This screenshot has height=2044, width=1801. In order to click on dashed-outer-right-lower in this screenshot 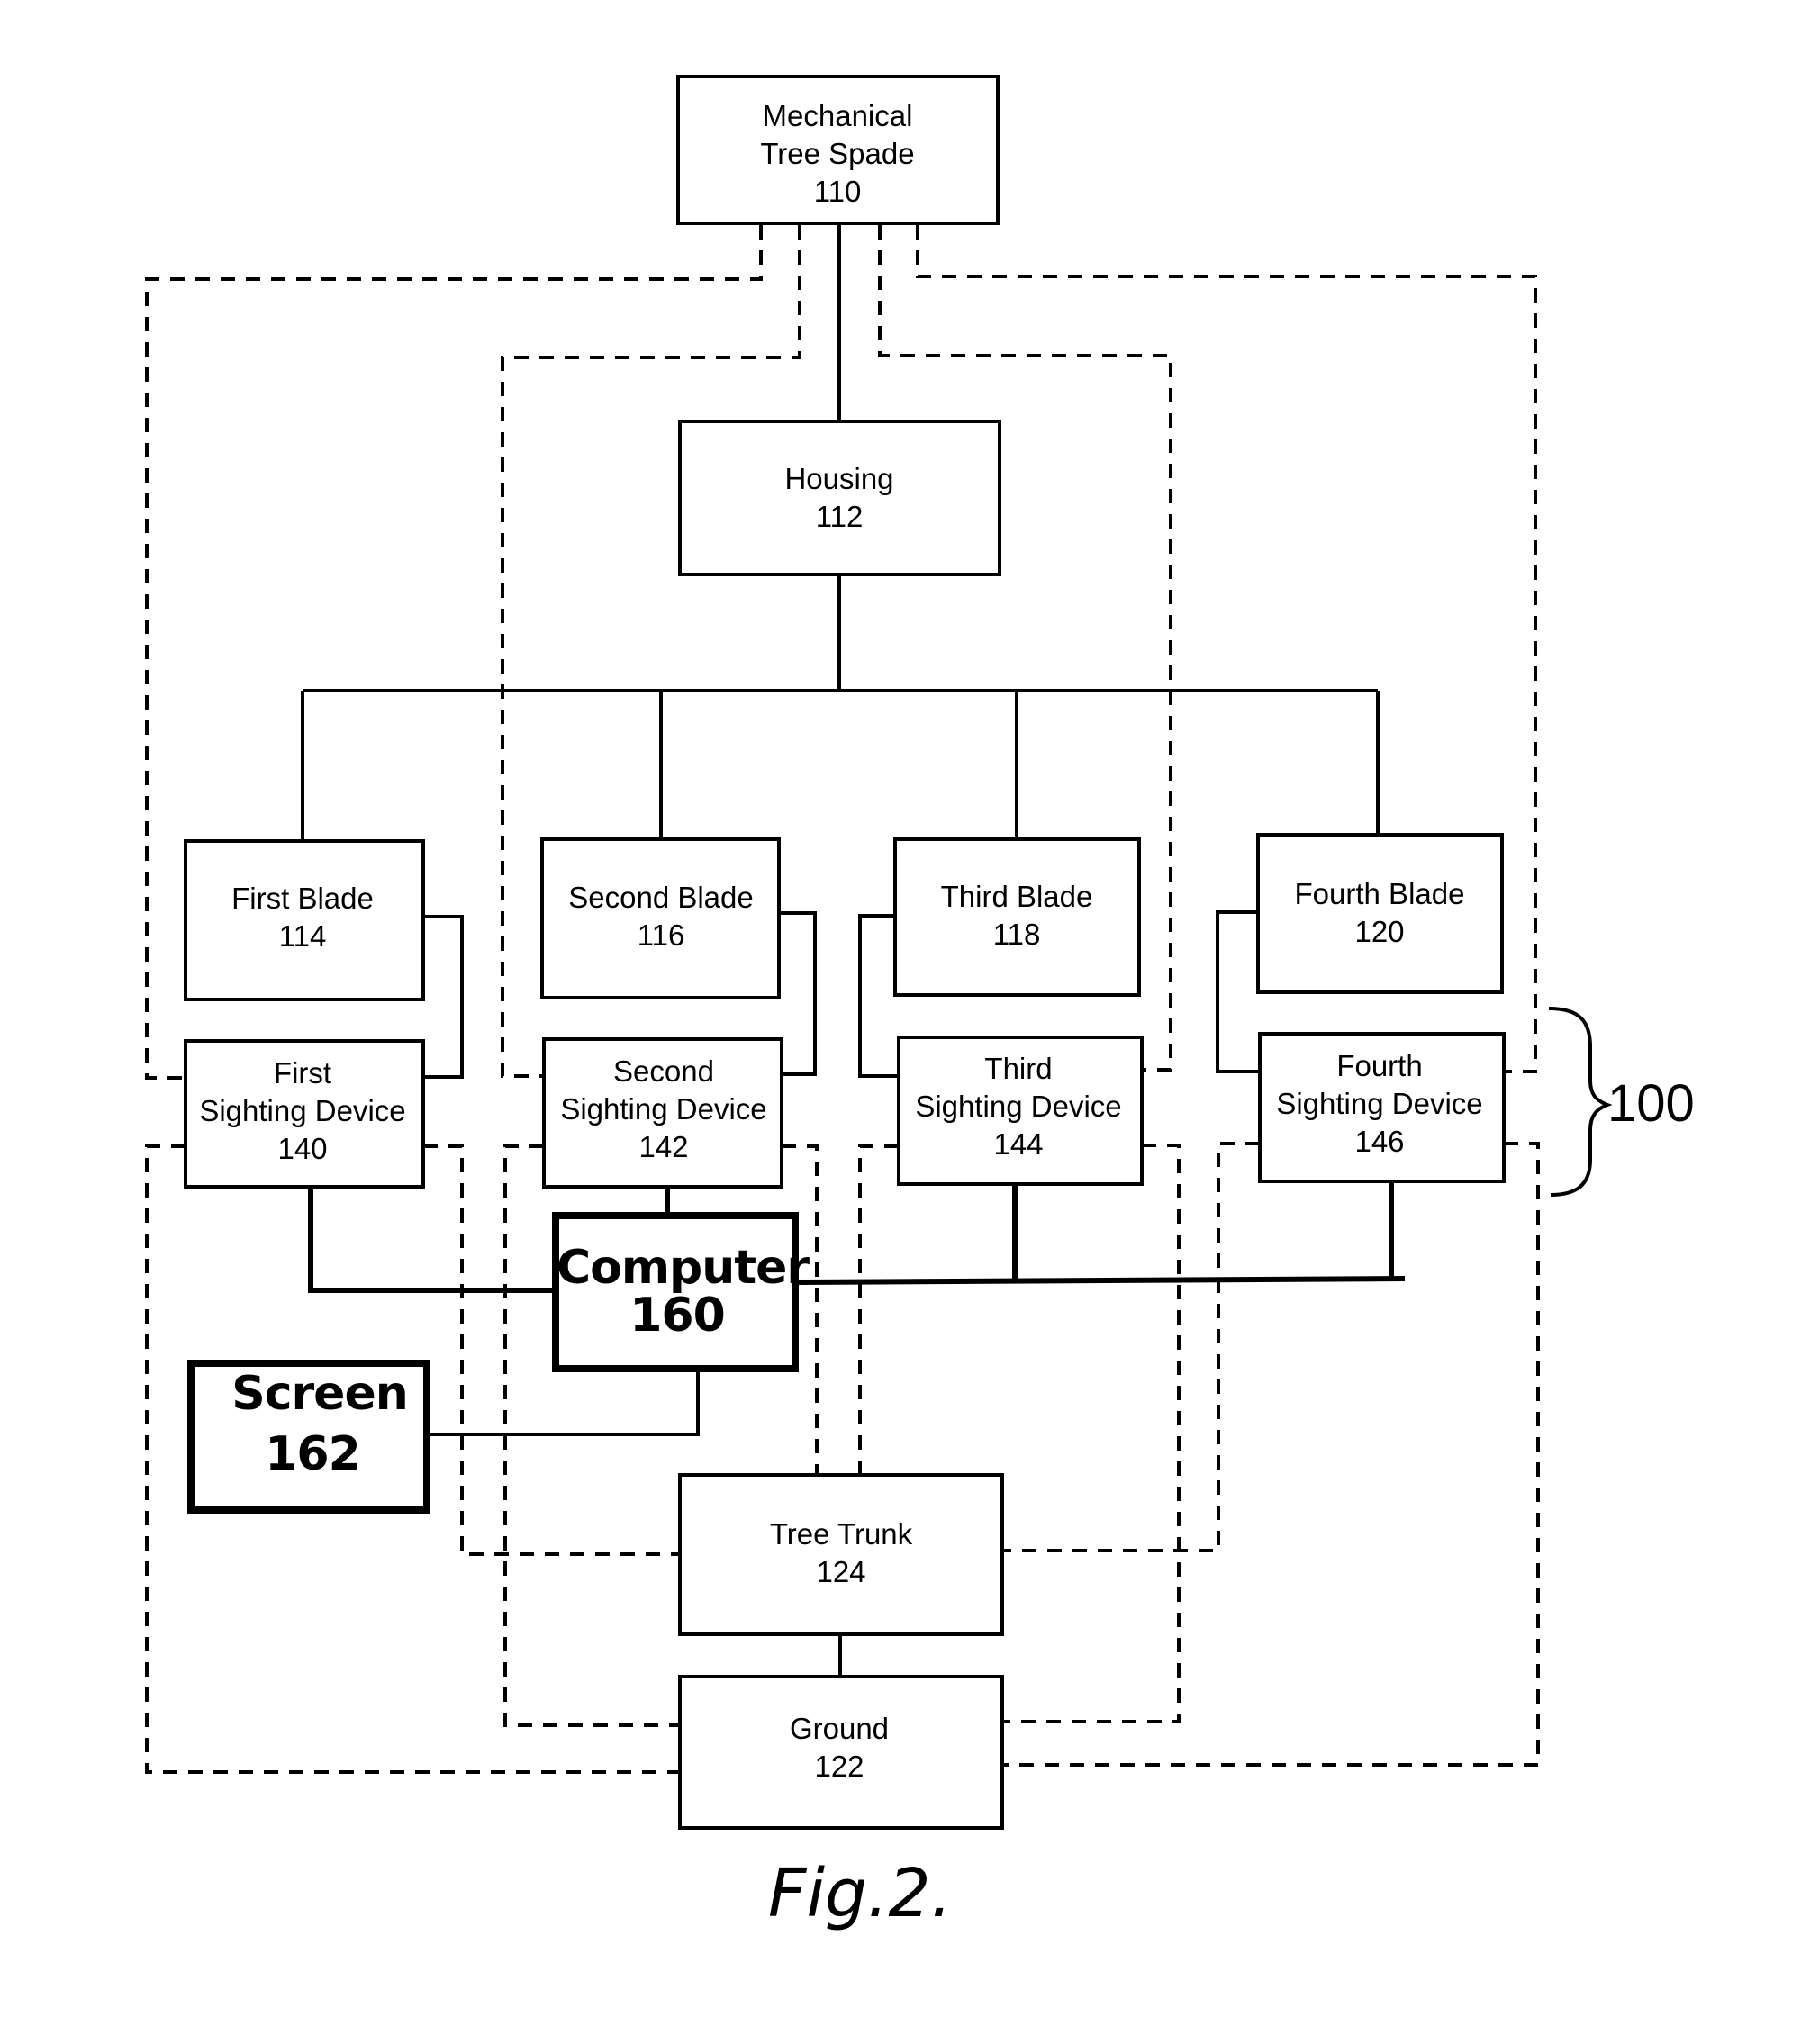, I will do `click(1271, 1454)`.